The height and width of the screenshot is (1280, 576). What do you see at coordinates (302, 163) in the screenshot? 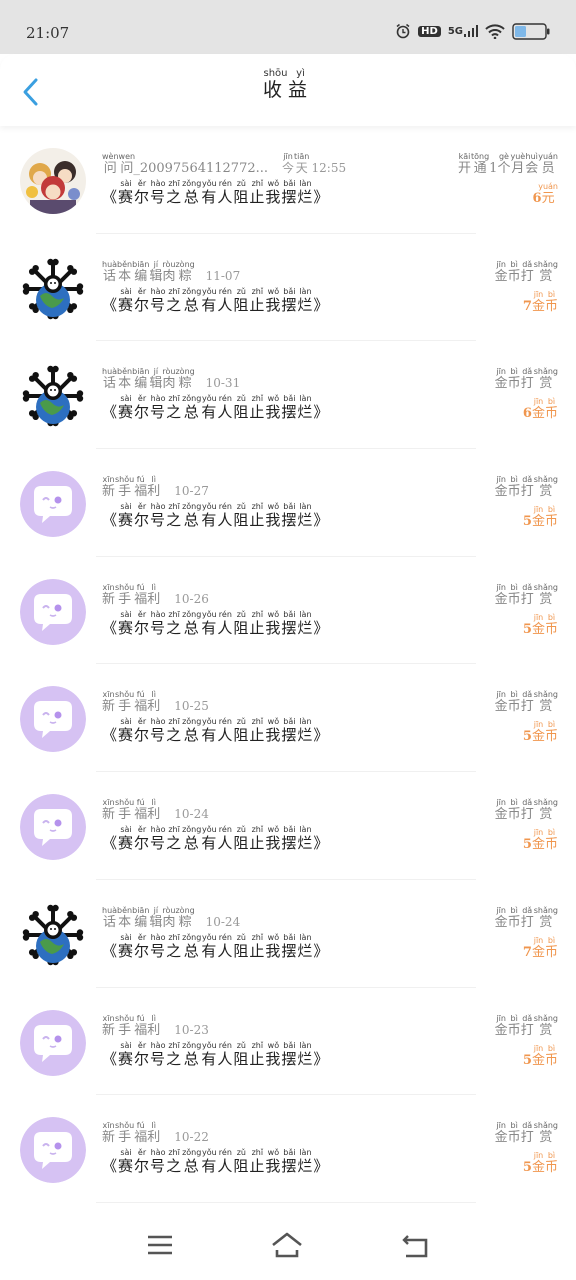
I see `time-char: 天tiān` at bounding box center [302, 163].